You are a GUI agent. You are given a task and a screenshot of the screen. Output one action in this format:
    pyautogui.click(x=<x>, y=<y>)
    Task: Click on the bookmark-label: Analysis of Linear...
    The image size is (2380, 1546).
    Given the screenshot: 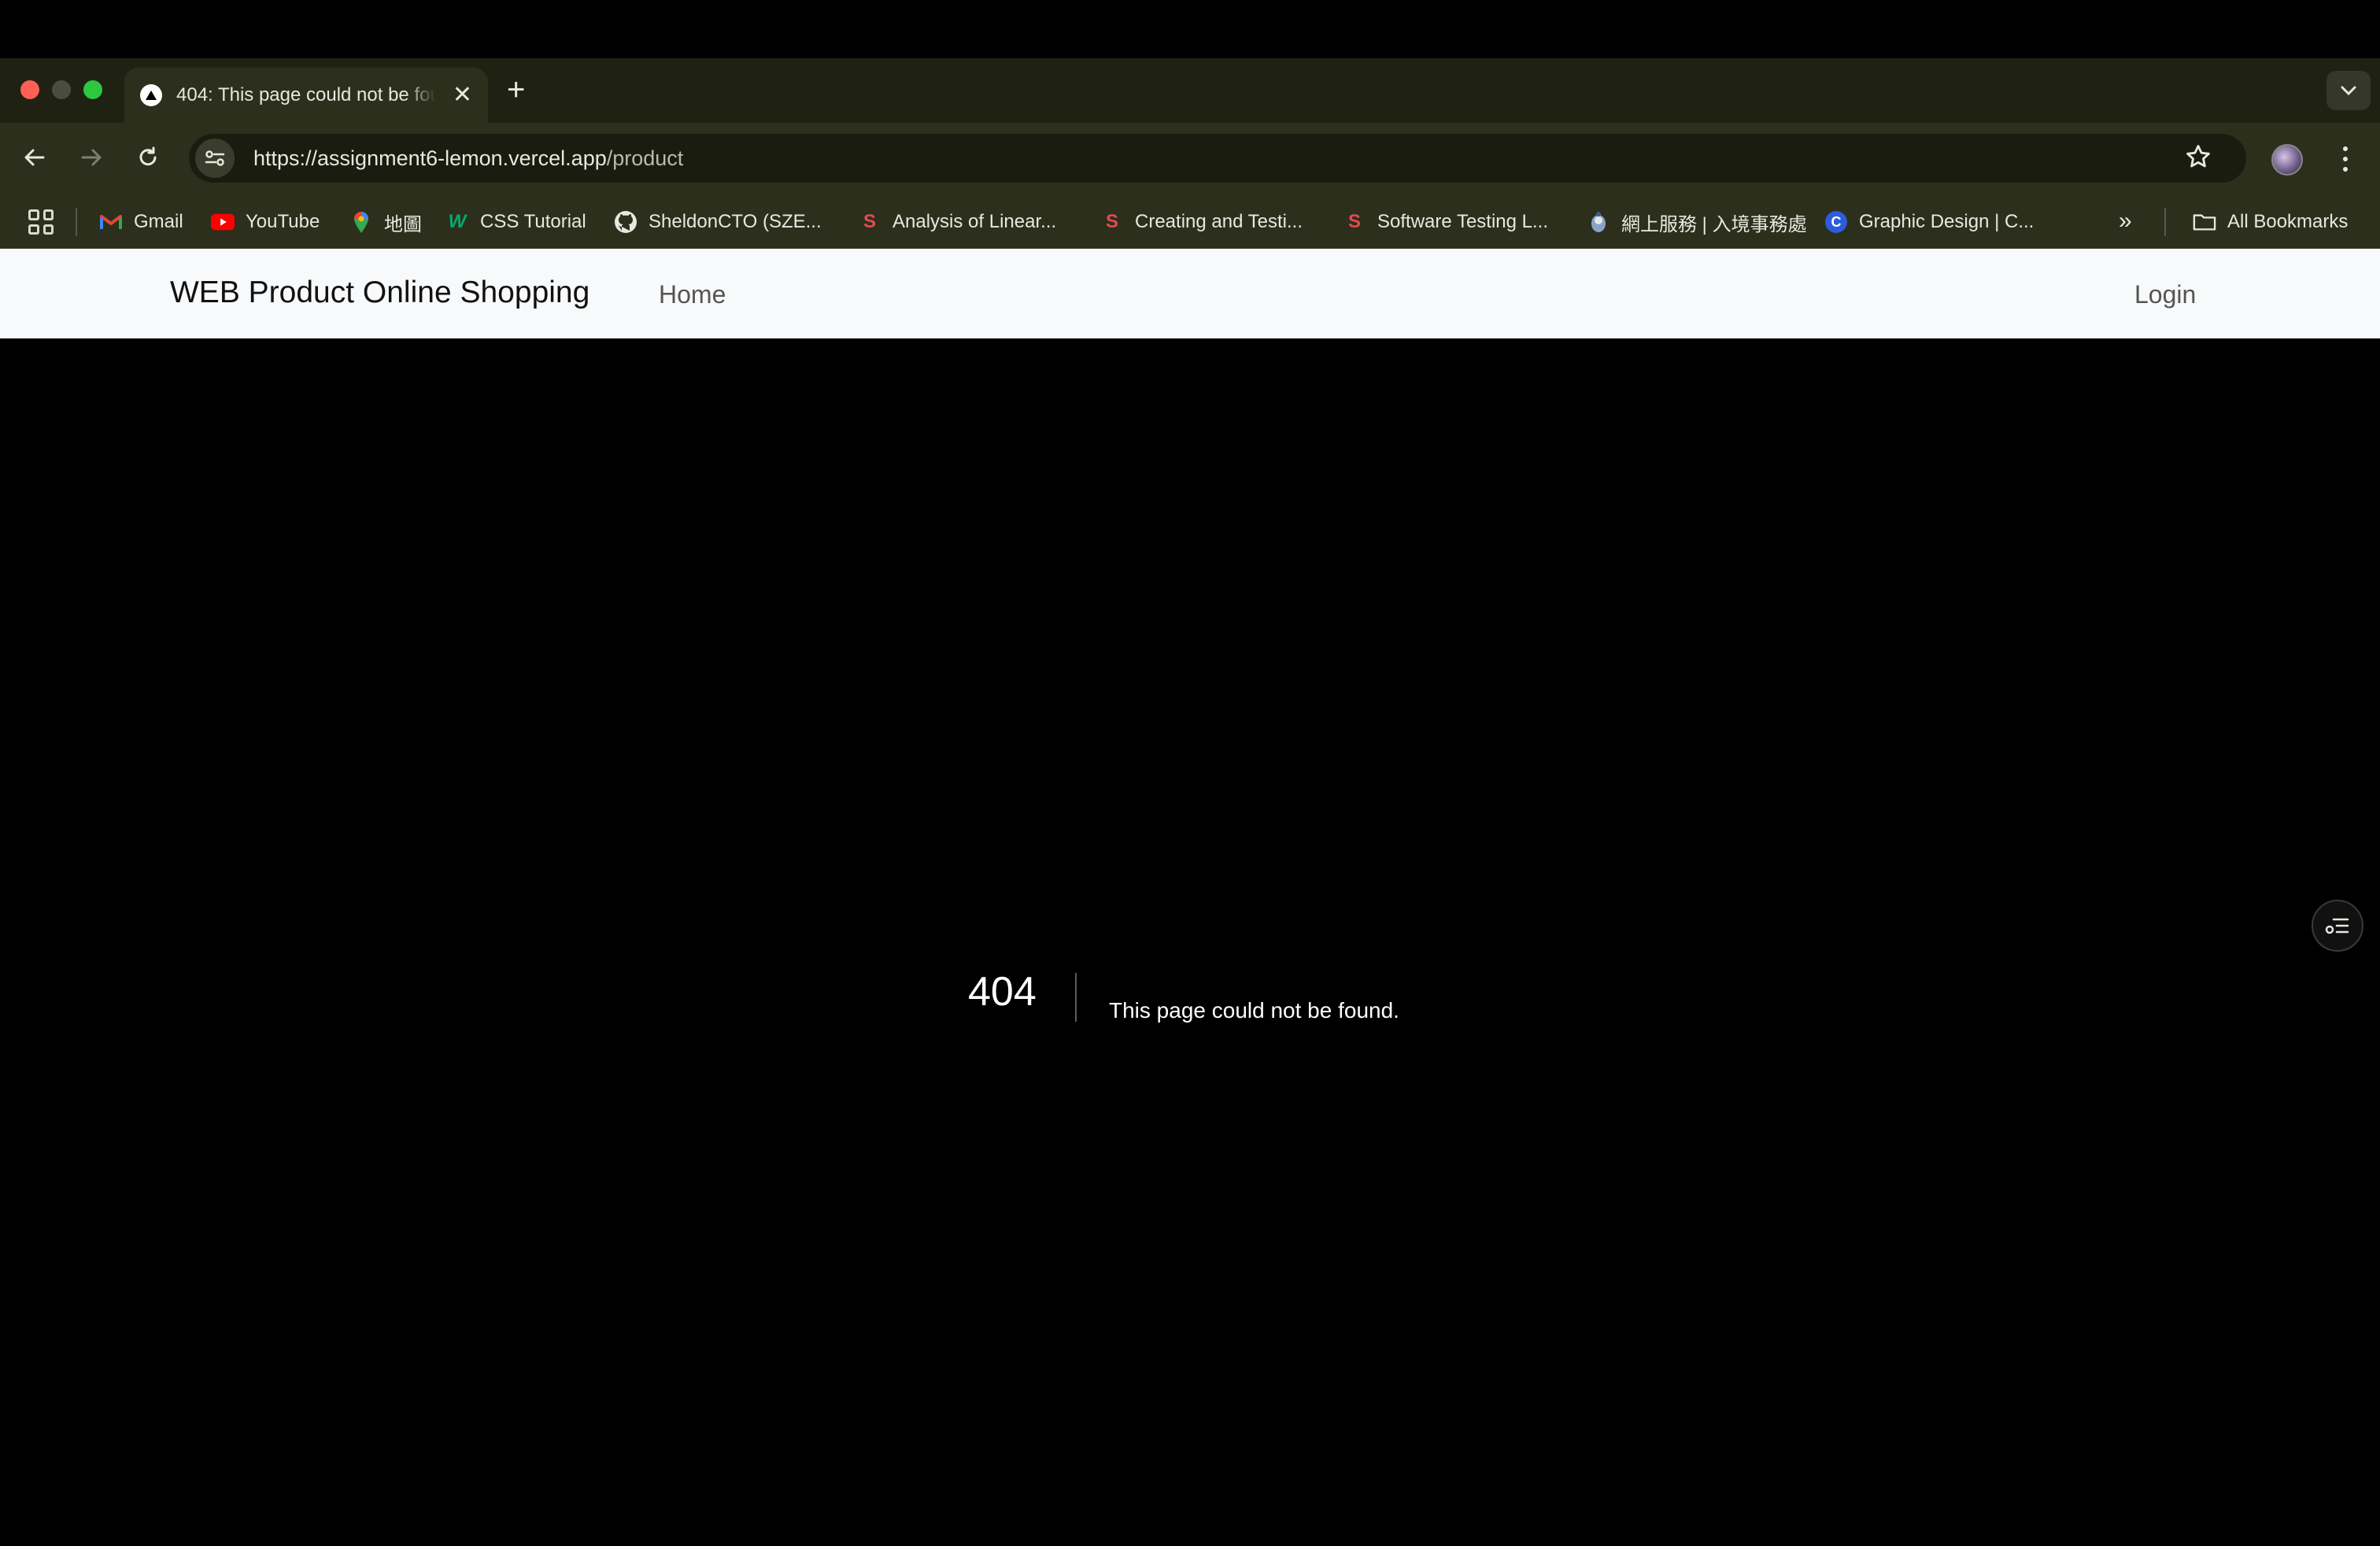 What is the action you would take?
    pyautogui.click(x=975, y=221)
    